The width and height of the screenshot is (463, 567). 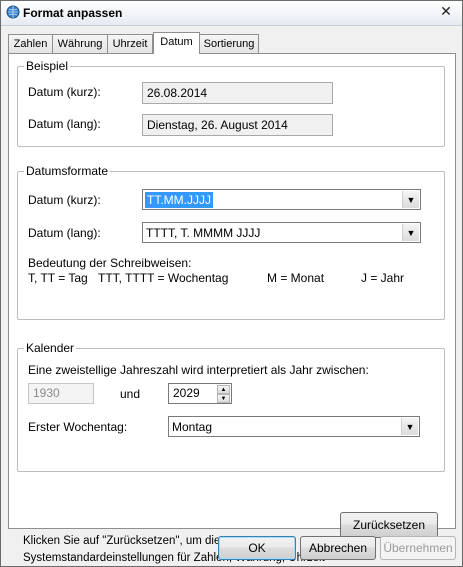 What do you see at coordinates (338, 548) in the screenshot?
I see `cancel-button: Abbrechen` at bounding box center [338, 548].